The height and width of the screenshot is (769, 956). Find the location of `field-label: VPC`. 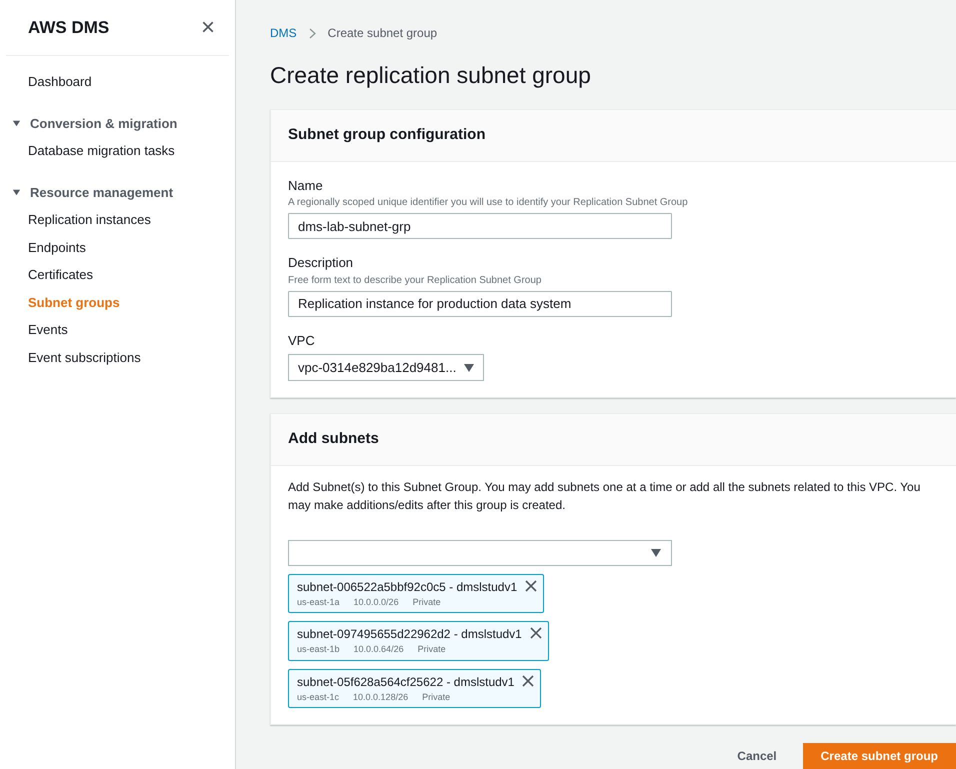

field-label: VPC is located at coordinates (302, 341).